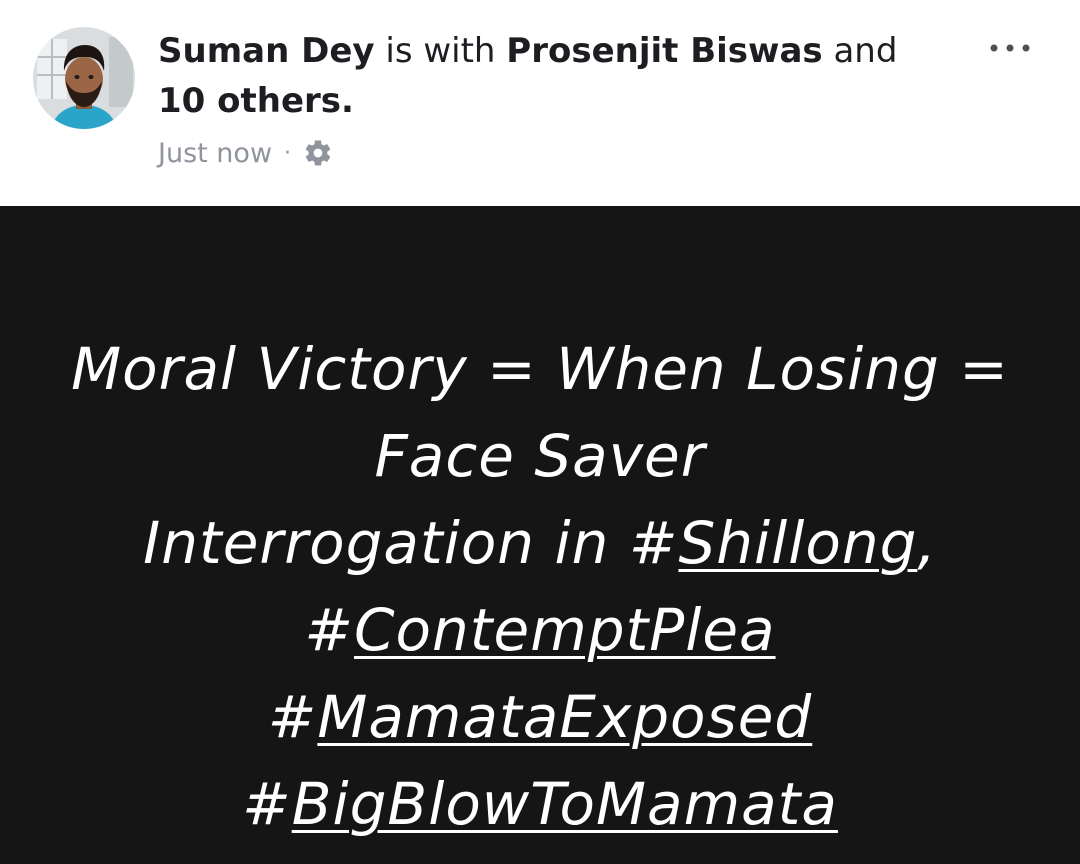 The height and width of the screenshot is (864, 1080). I want to click on hashtag-shillong: Shillong, so click(797, 543).